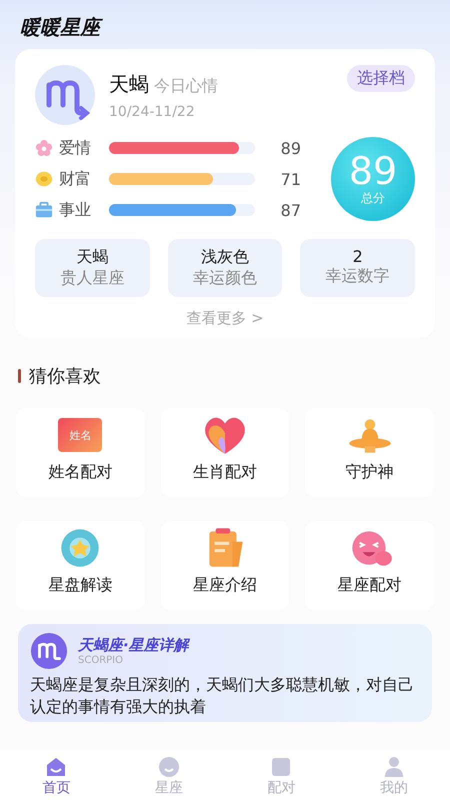  Describe the element at coordinates (225, 278) in the screenshot. I see `lucky-label: 幸运颜色` at that location.